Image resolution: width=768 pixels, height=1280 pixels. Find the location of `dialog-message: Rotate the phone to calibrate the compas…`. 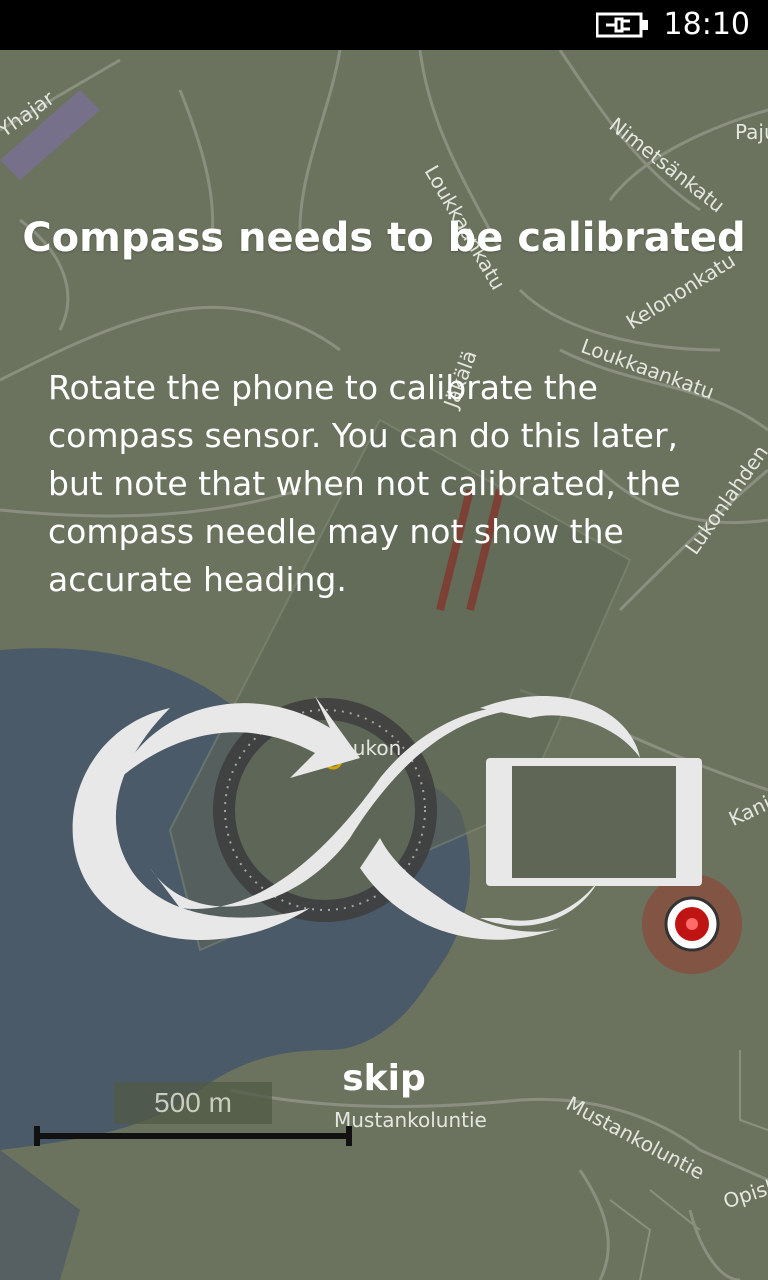

dialog-message: Rotate the phone to calibrate the compas… is located at coordinates (364, 483).